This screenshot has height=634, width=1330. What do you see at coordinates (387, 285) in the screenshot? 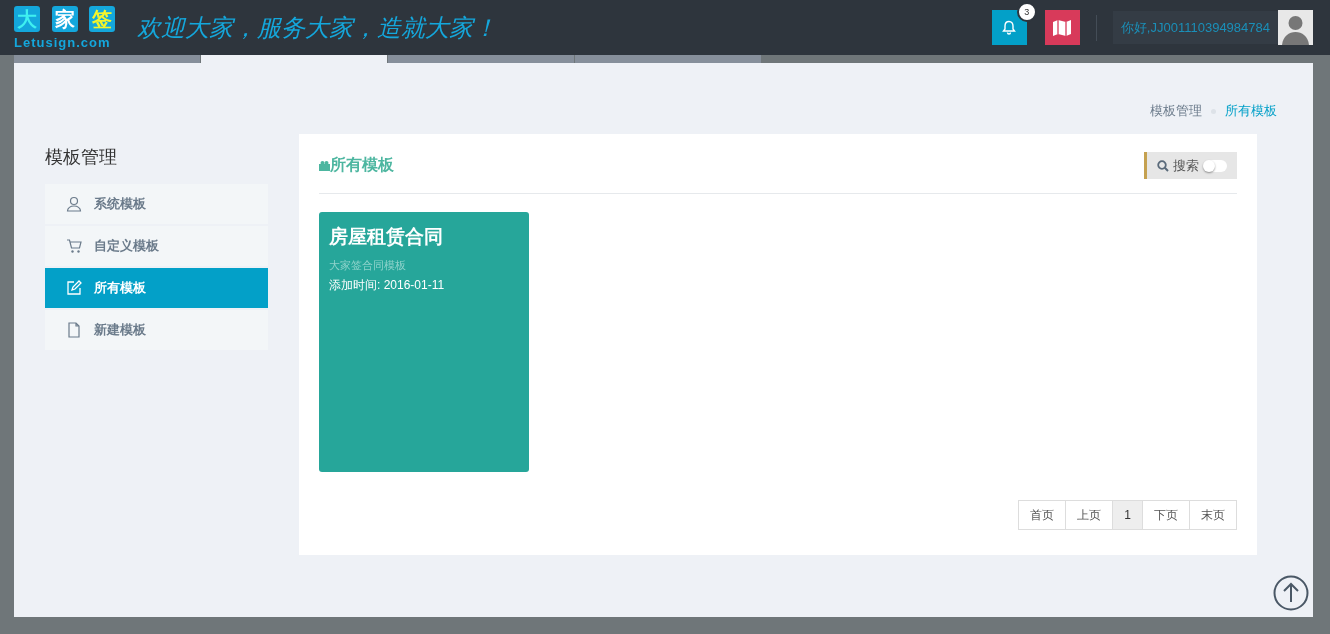
I see `card-date: 添加时间: 2016-01-11` at bounding box center [387, 285].